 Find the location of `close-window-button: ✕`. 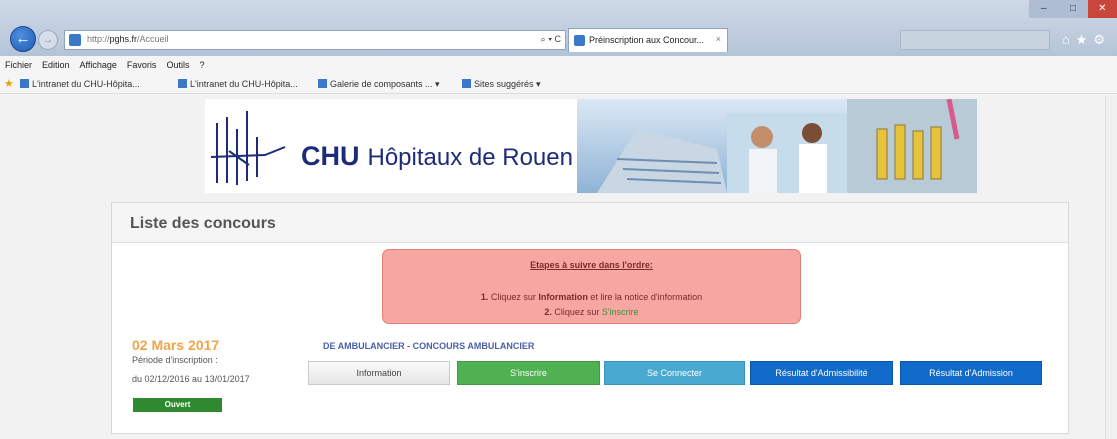

close-window-button: ✕ is located at coordinates (1102, 9).